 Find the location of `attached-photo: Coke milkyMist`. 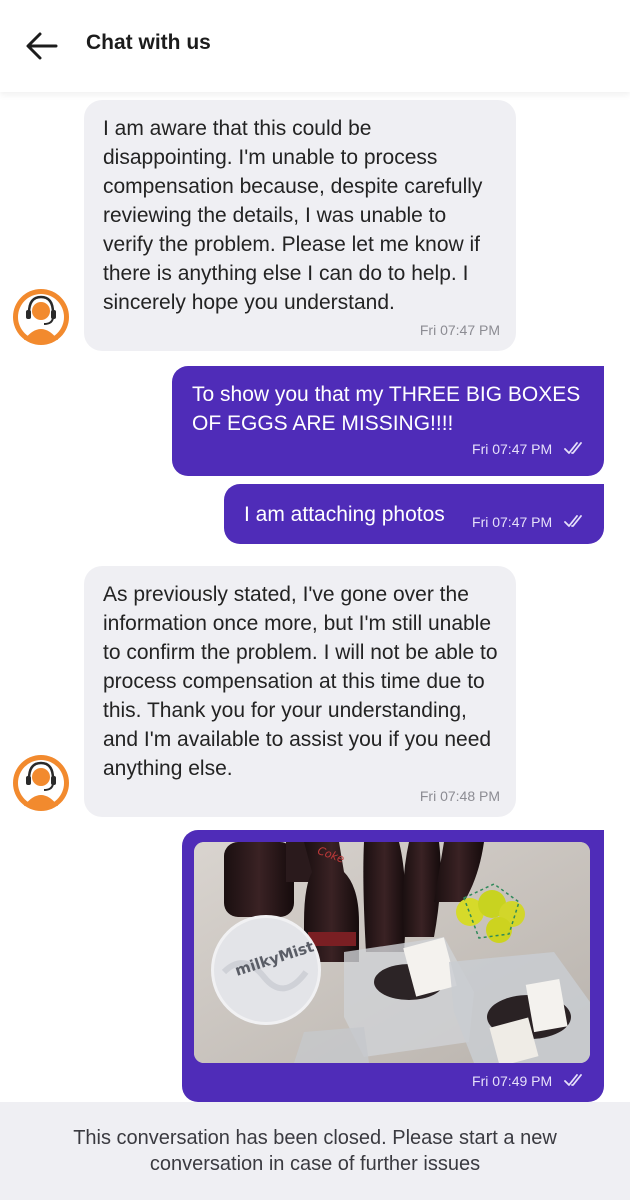

attached-photo: Coke milkyMist is located at coordinates (392, 952).